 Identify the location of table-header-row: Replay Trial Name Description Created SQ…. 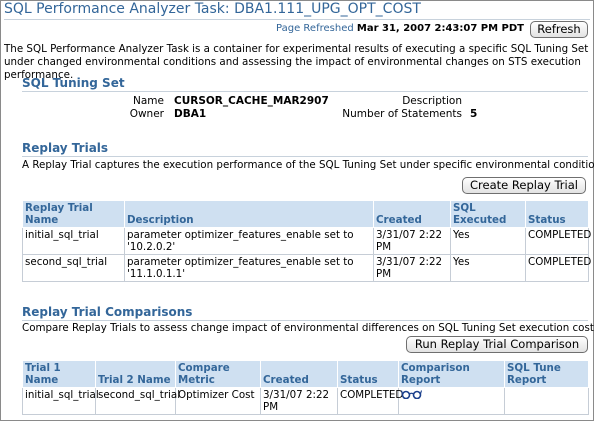
(305, 214).